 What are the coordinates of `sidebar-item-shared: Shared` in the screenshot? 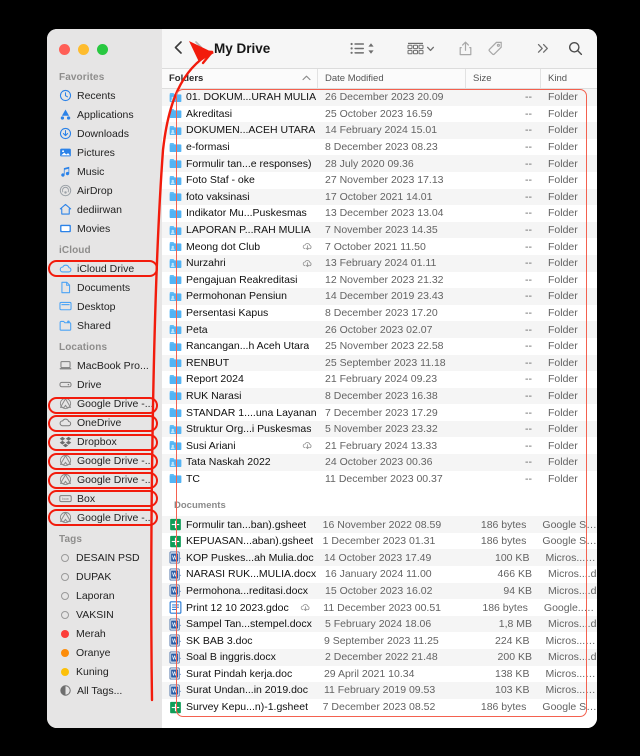 It's located at (104, 325).